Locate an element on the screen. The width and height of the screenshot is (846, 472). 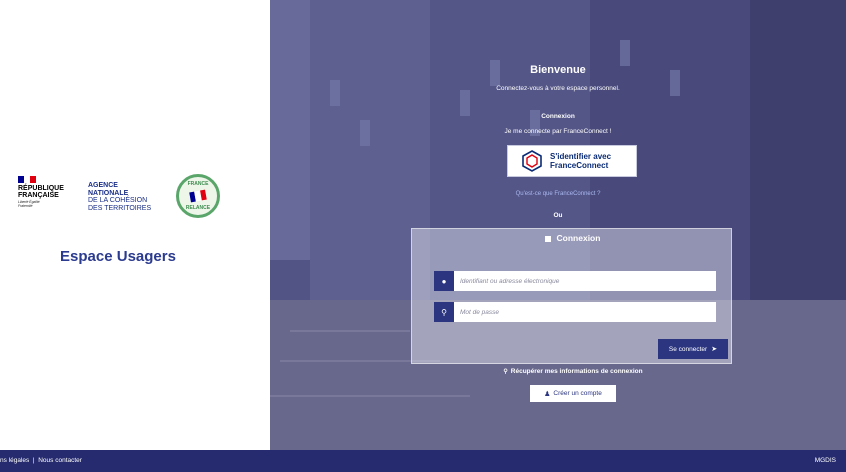
create-account-button: ♟ Créer un compte is located at coordinates (573, 393).